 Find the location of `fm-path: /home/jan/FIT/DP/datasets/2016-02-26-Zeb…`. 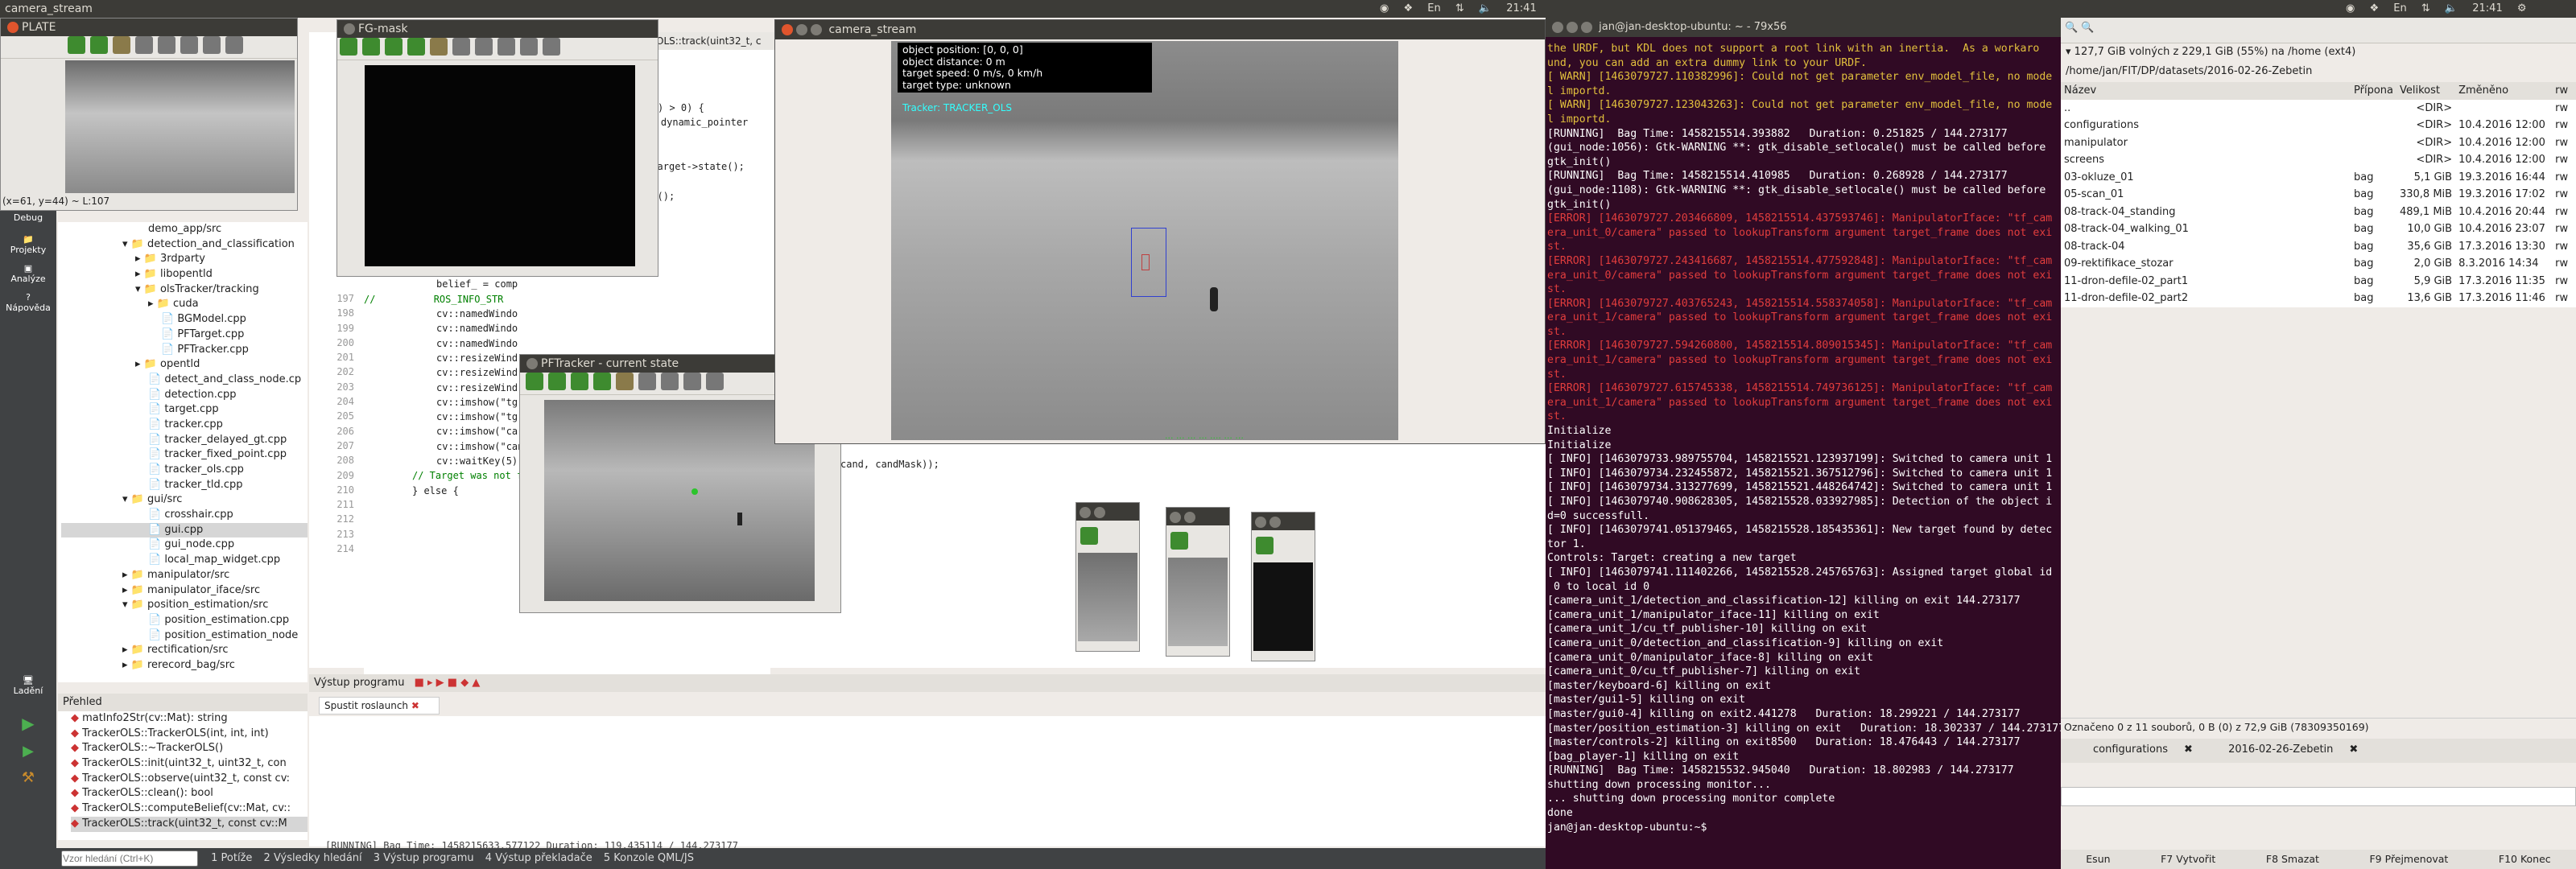

fm-path: /home/jan/FIT/DP/datasets/2016-02-26-Zeb… is located at coordinates (2318, 71).